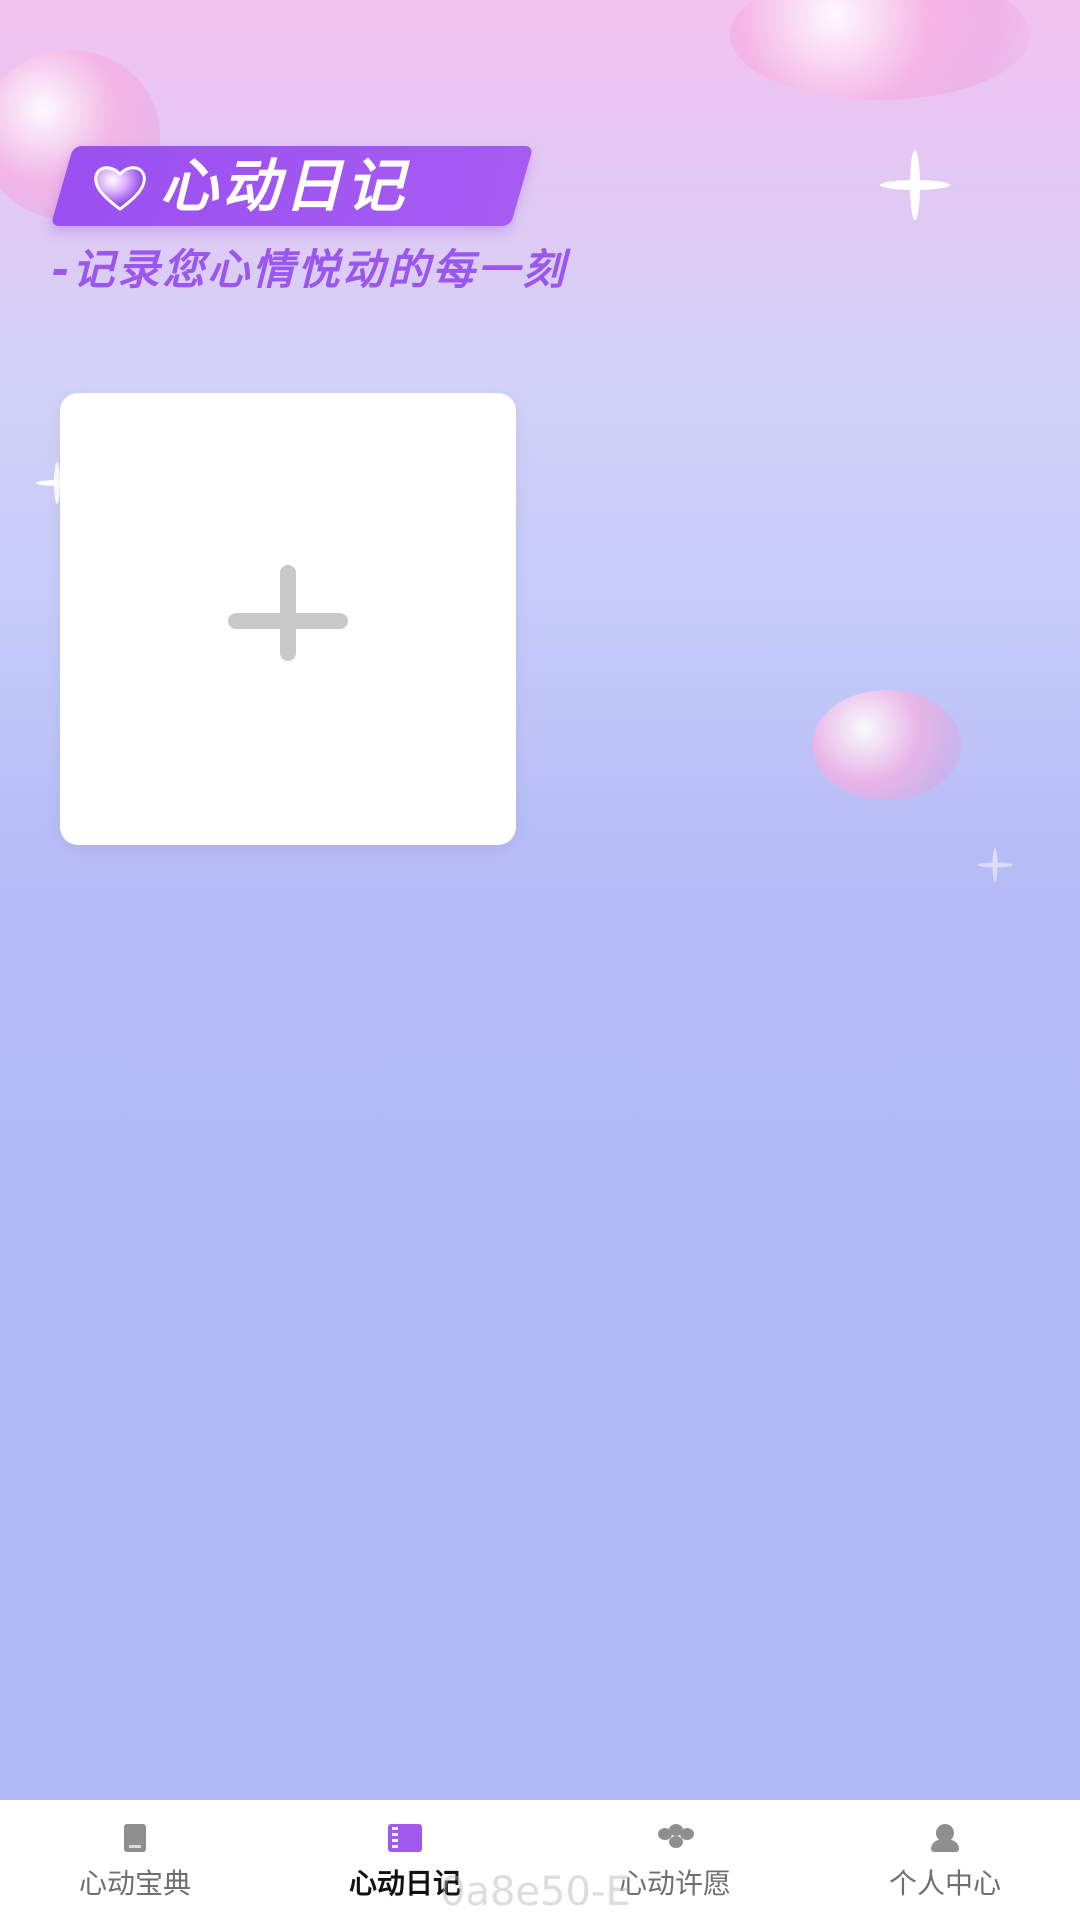 The image size is (1080, 1920). Describe the element at coordinates (945, 1860) in the screenshot. I see `tab-personal-center: 个人中心` at that location.